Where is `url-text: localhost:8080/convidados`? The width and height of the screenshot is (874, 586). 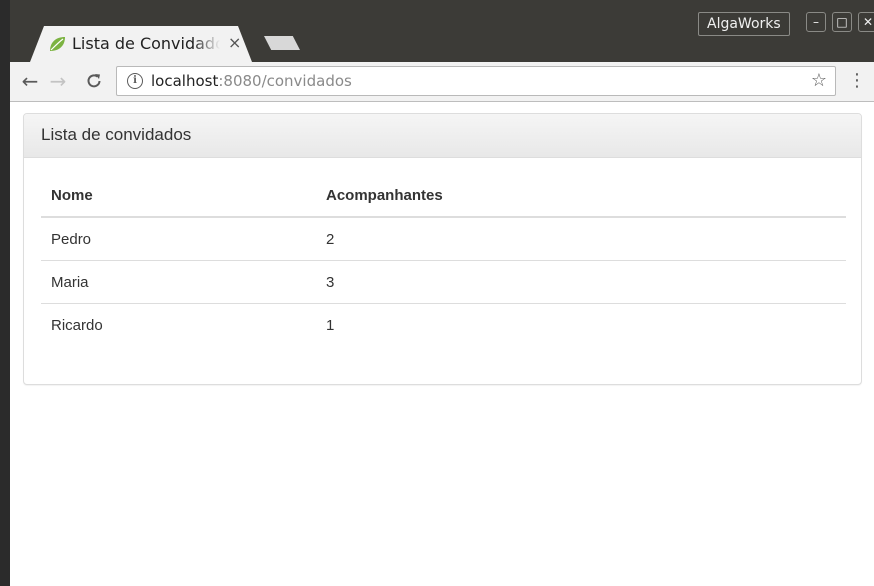 url-text: localhost:8080/convidados is located at coordinates (251, 81).